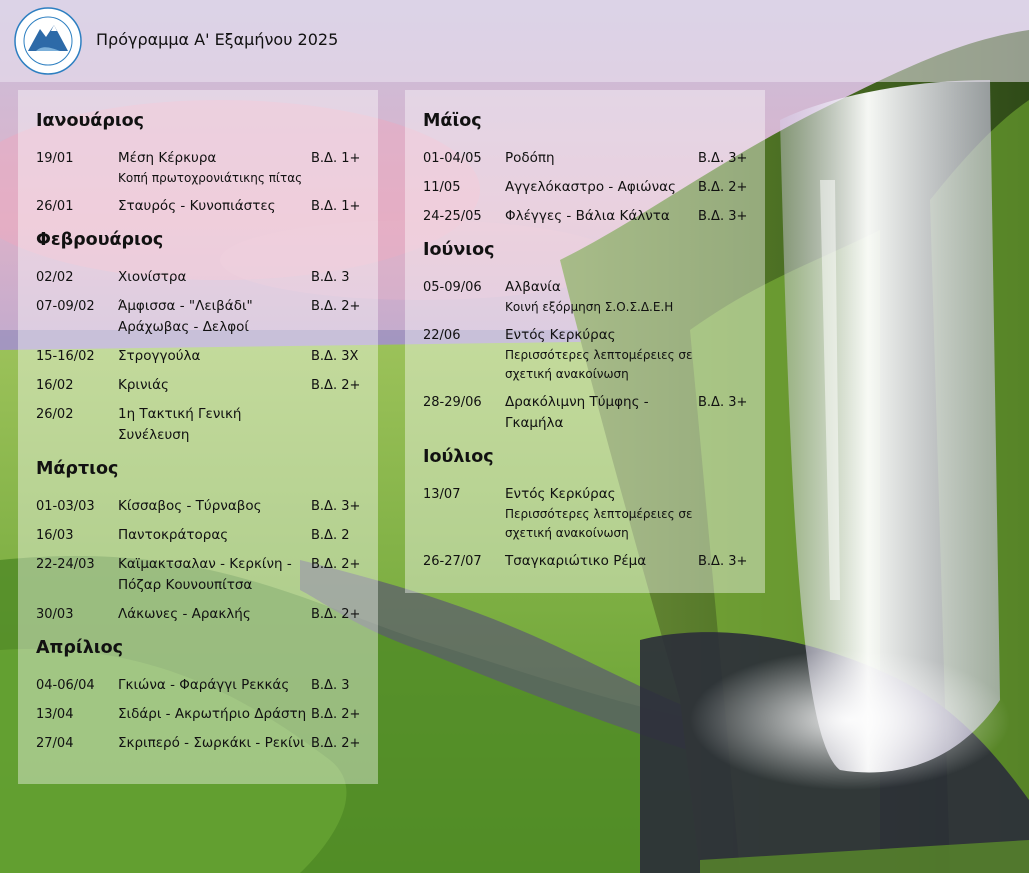 The width and height of the screenshot is (1029, 873). What do you see at coordinates (530, 158) in the screenshot?
I see `event-name: Ροδόπη` at bounding box center [530, 158].